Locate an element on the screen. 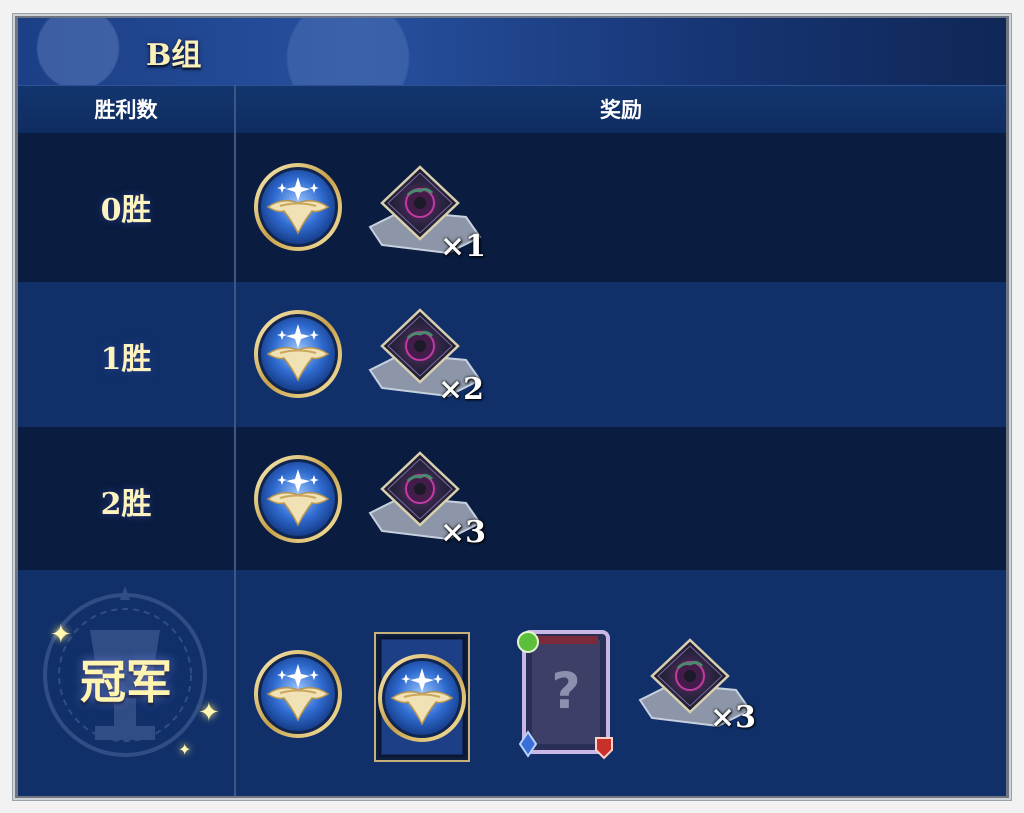  card-back-icon is located at coordinates (422, 697).